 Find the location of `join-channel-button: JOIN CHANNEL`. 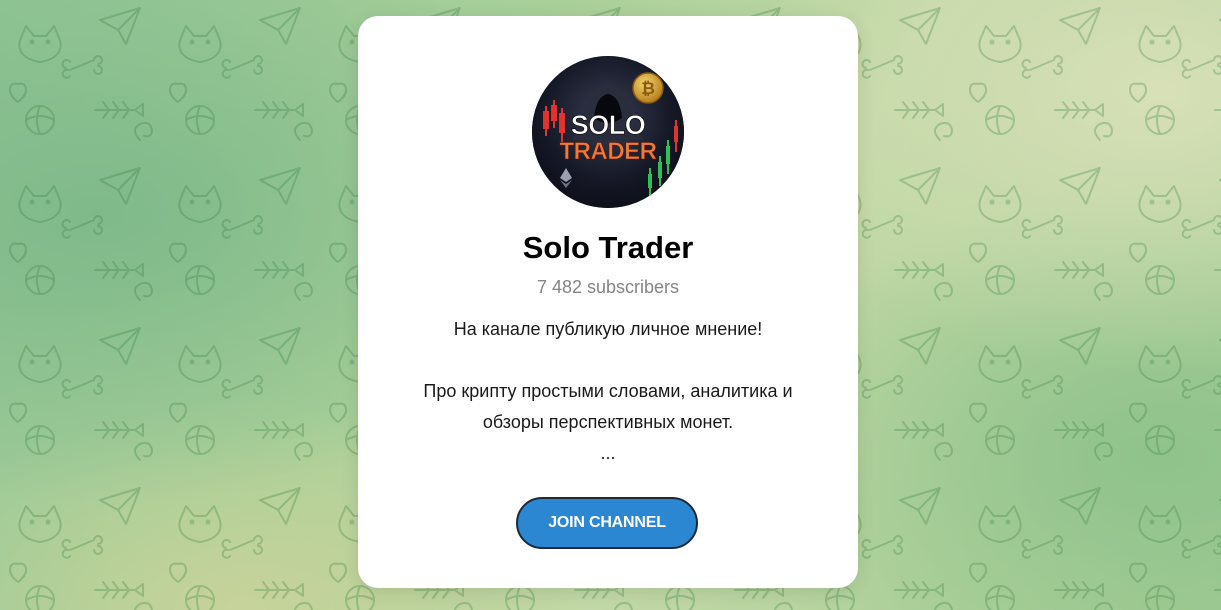

join-channel-button: JOIN CHANNEL is located at coordinates (607, 523).